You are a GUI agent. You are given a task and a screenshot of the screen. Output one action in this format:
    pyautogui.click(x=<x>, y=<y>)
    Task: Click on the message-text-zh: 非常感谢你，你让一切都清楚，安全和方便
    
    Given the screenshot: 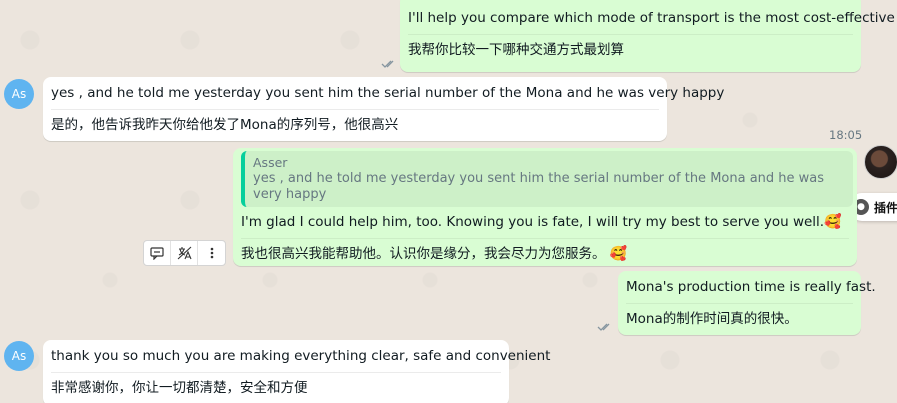 What is the action you would take?
    pyautogui.click(x=179, y=388)
    